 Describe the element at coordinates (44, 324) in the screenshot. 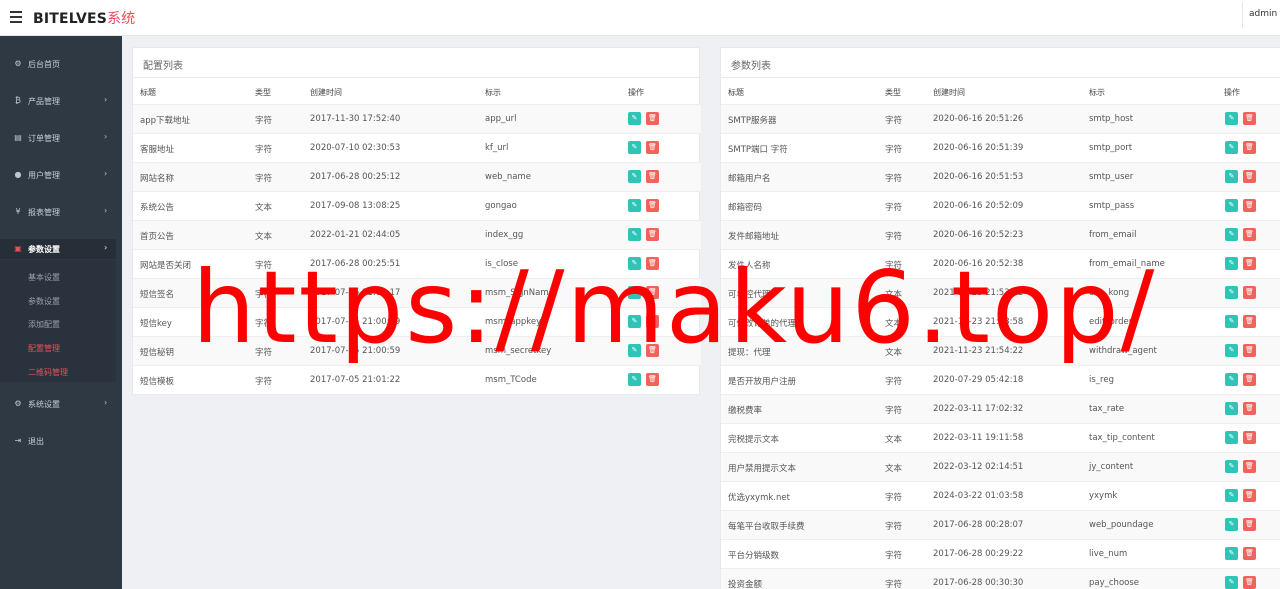

I see `submenu-add-config: 添加配置` at that location.